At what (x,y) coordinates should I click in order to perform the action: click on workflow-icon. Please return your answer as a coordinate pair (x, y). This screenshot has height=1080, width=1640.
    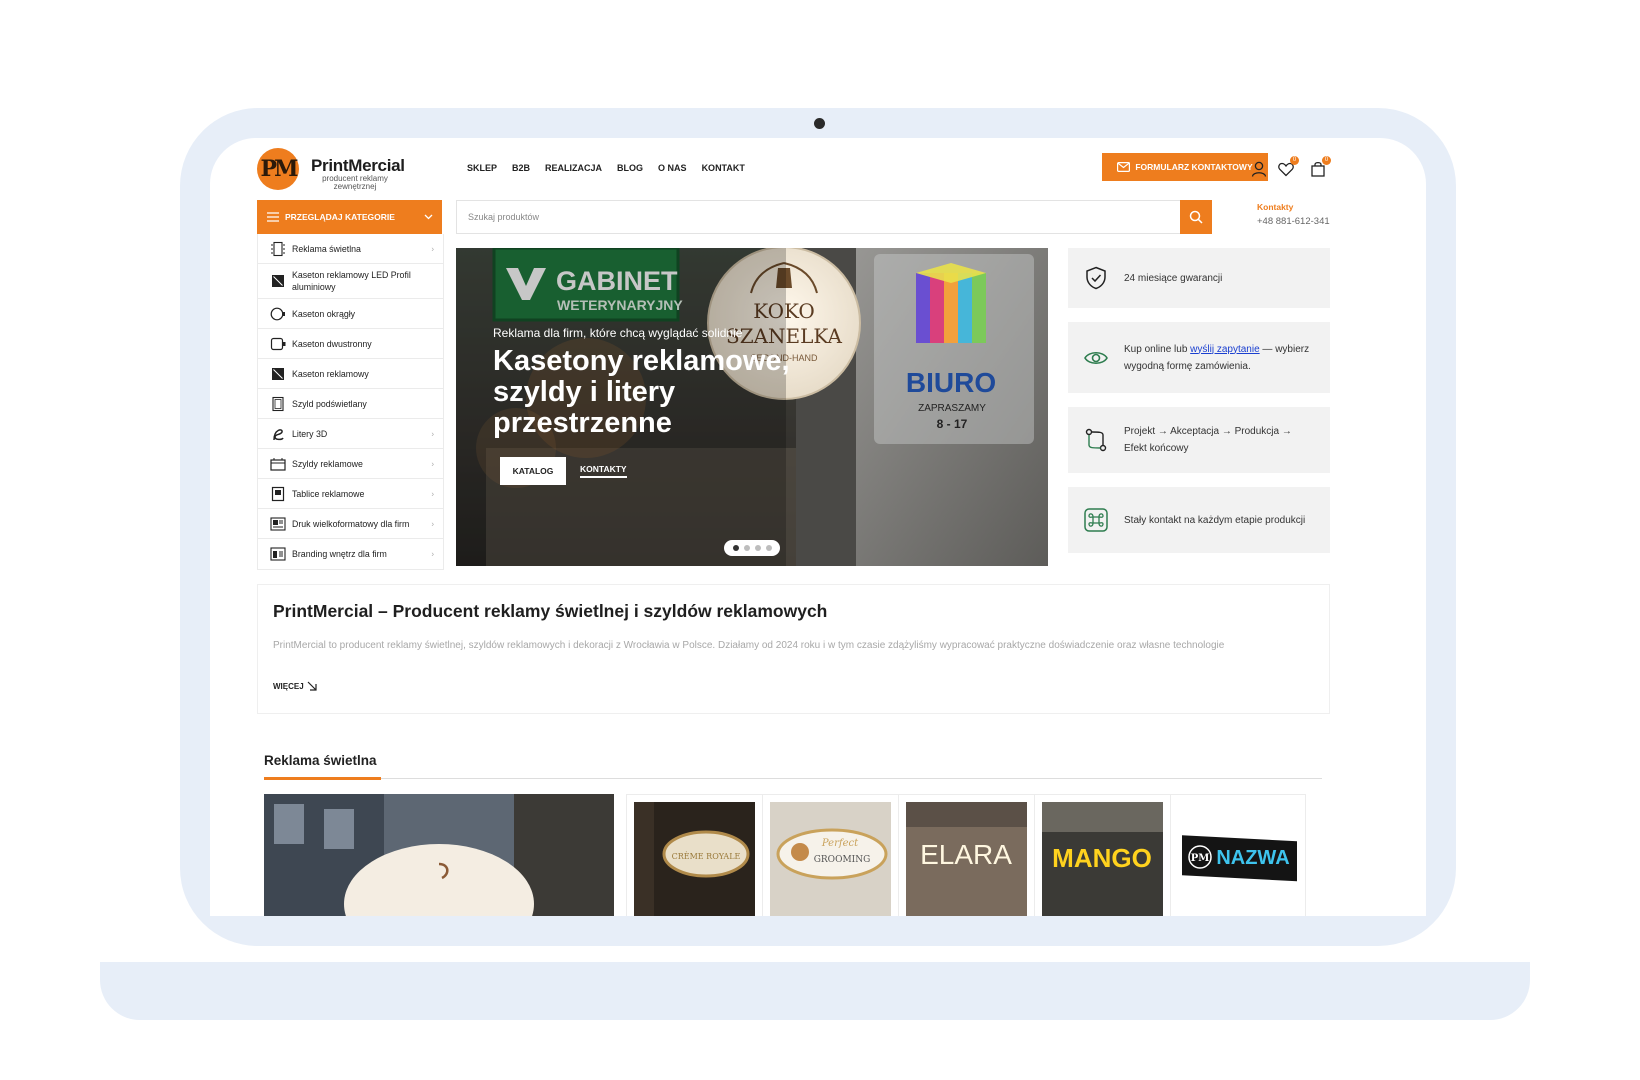
    Looking at the image, I should click on (1096, 440).